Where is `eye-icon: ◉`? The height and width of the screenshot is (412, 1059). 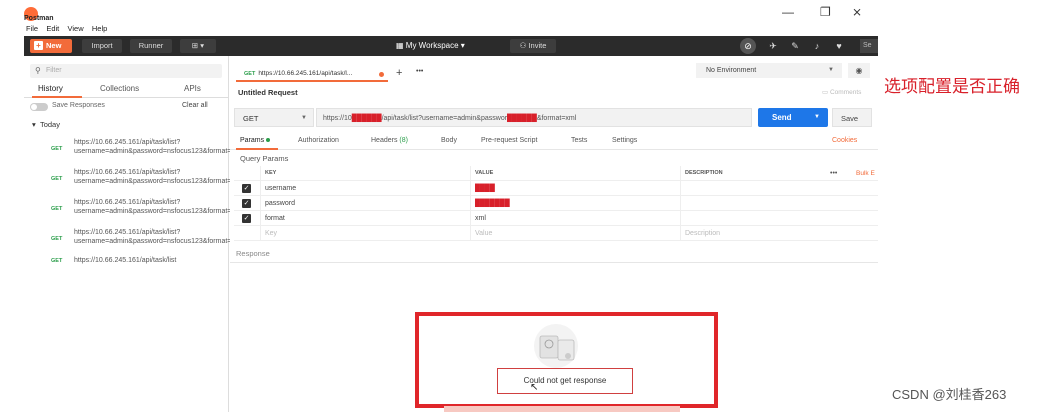 eye-icon: ◉ is located at coordinates (859, 70).